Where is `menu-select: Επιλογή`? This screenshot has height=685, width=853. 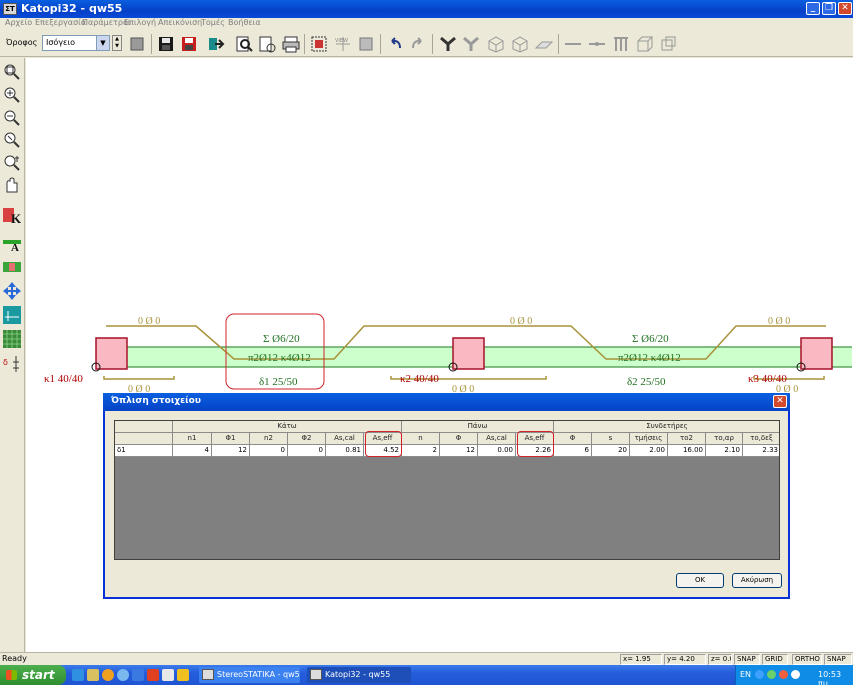 menu-select: Επιλογή is located at coordinates (140, 22).